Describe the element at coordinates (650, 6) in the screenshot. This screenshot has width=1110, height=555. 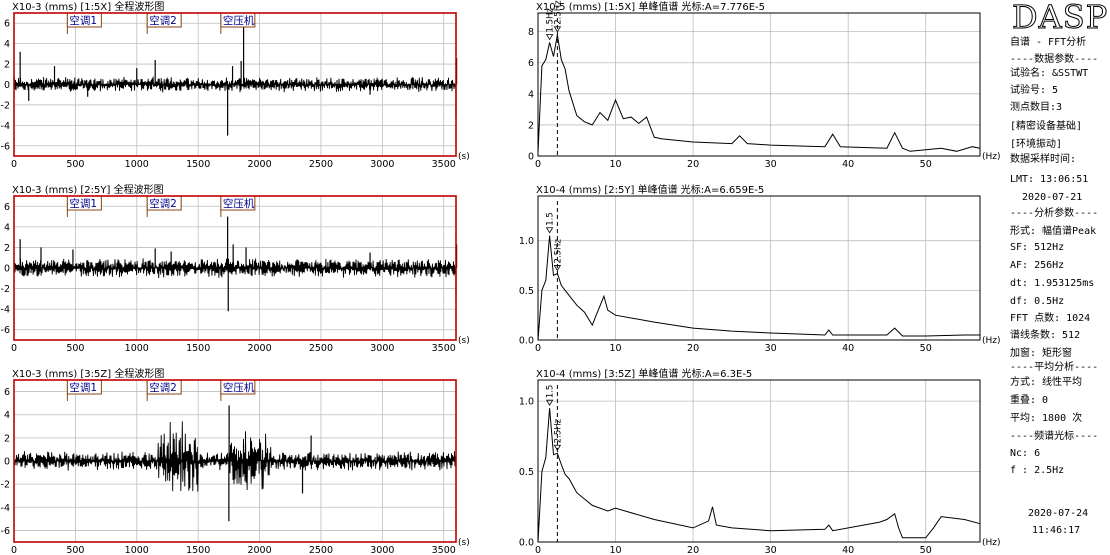
I see `chart-title: X10-5 (mms) [1:5X] 单峰值谱 光标:A=7.776E-5` at that location.